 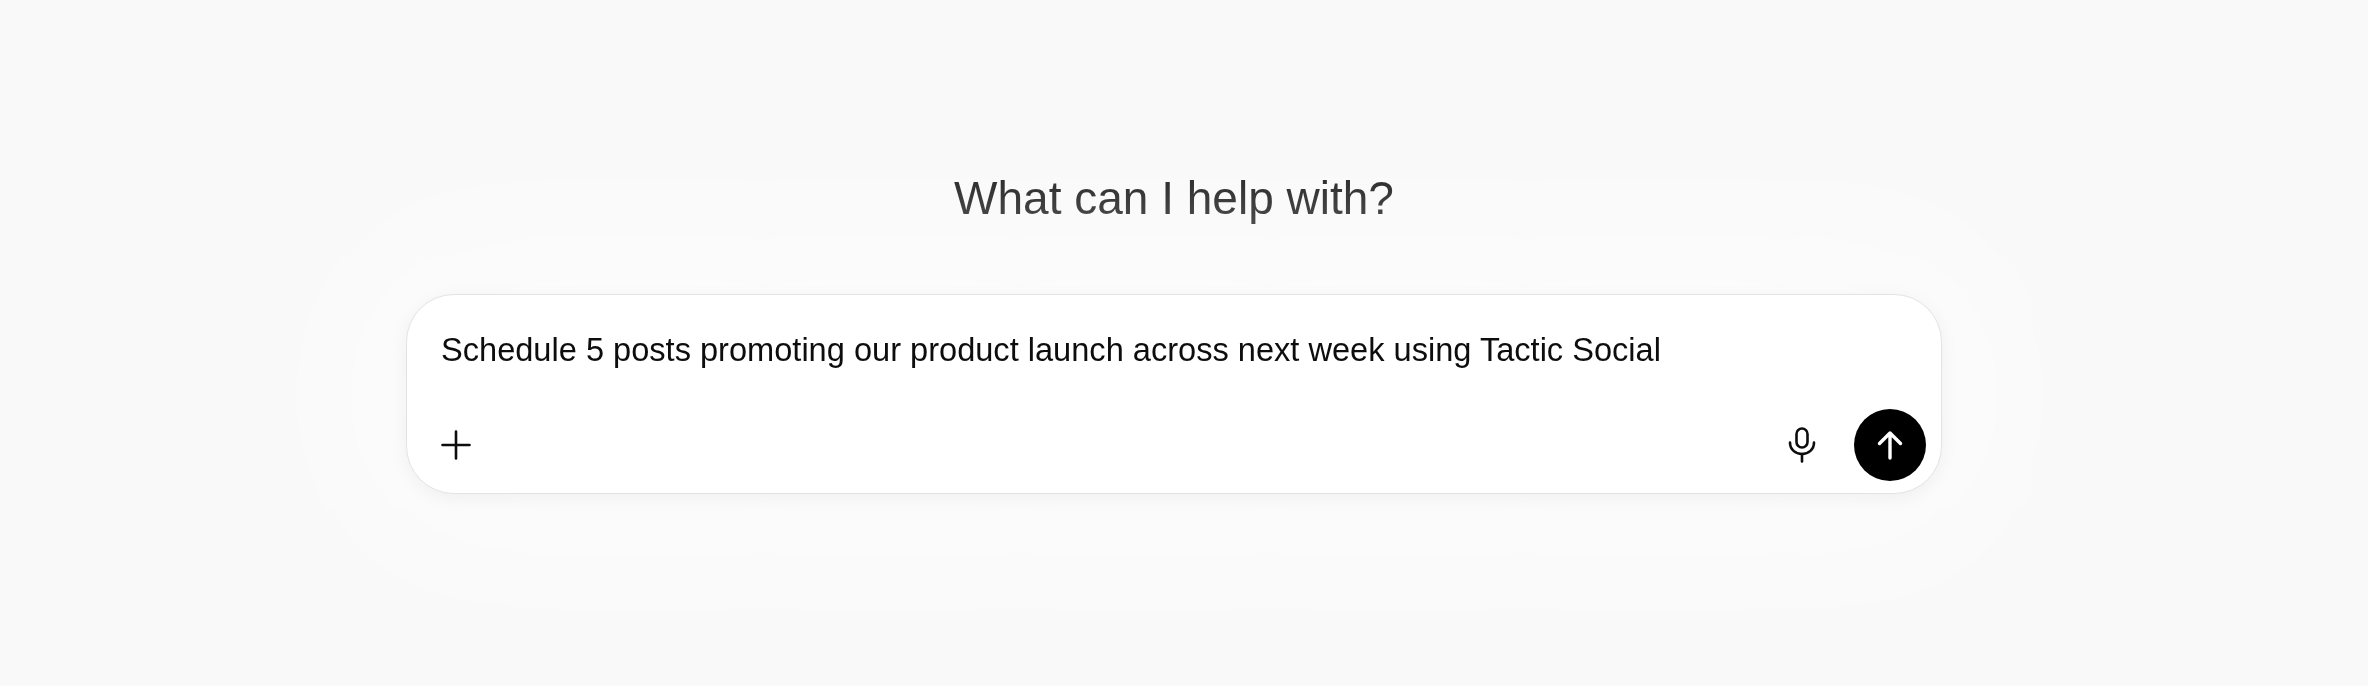 I want to click on plus-icon, so click(x=456, y=445).